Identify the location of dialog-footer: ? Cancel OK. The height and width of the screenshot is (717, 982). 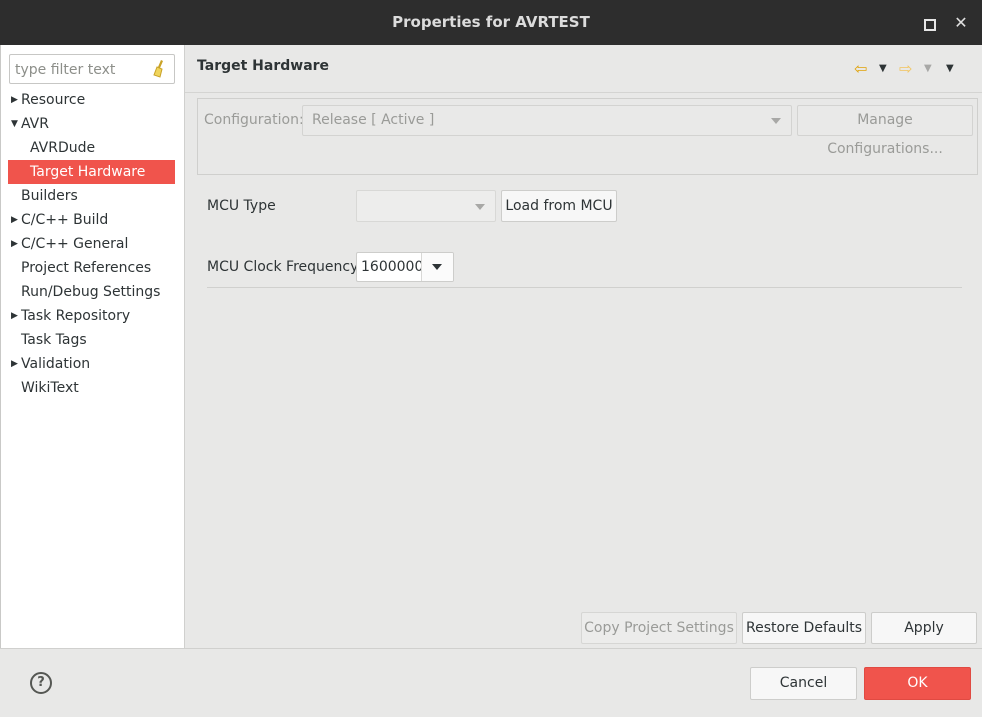
(491, 682).